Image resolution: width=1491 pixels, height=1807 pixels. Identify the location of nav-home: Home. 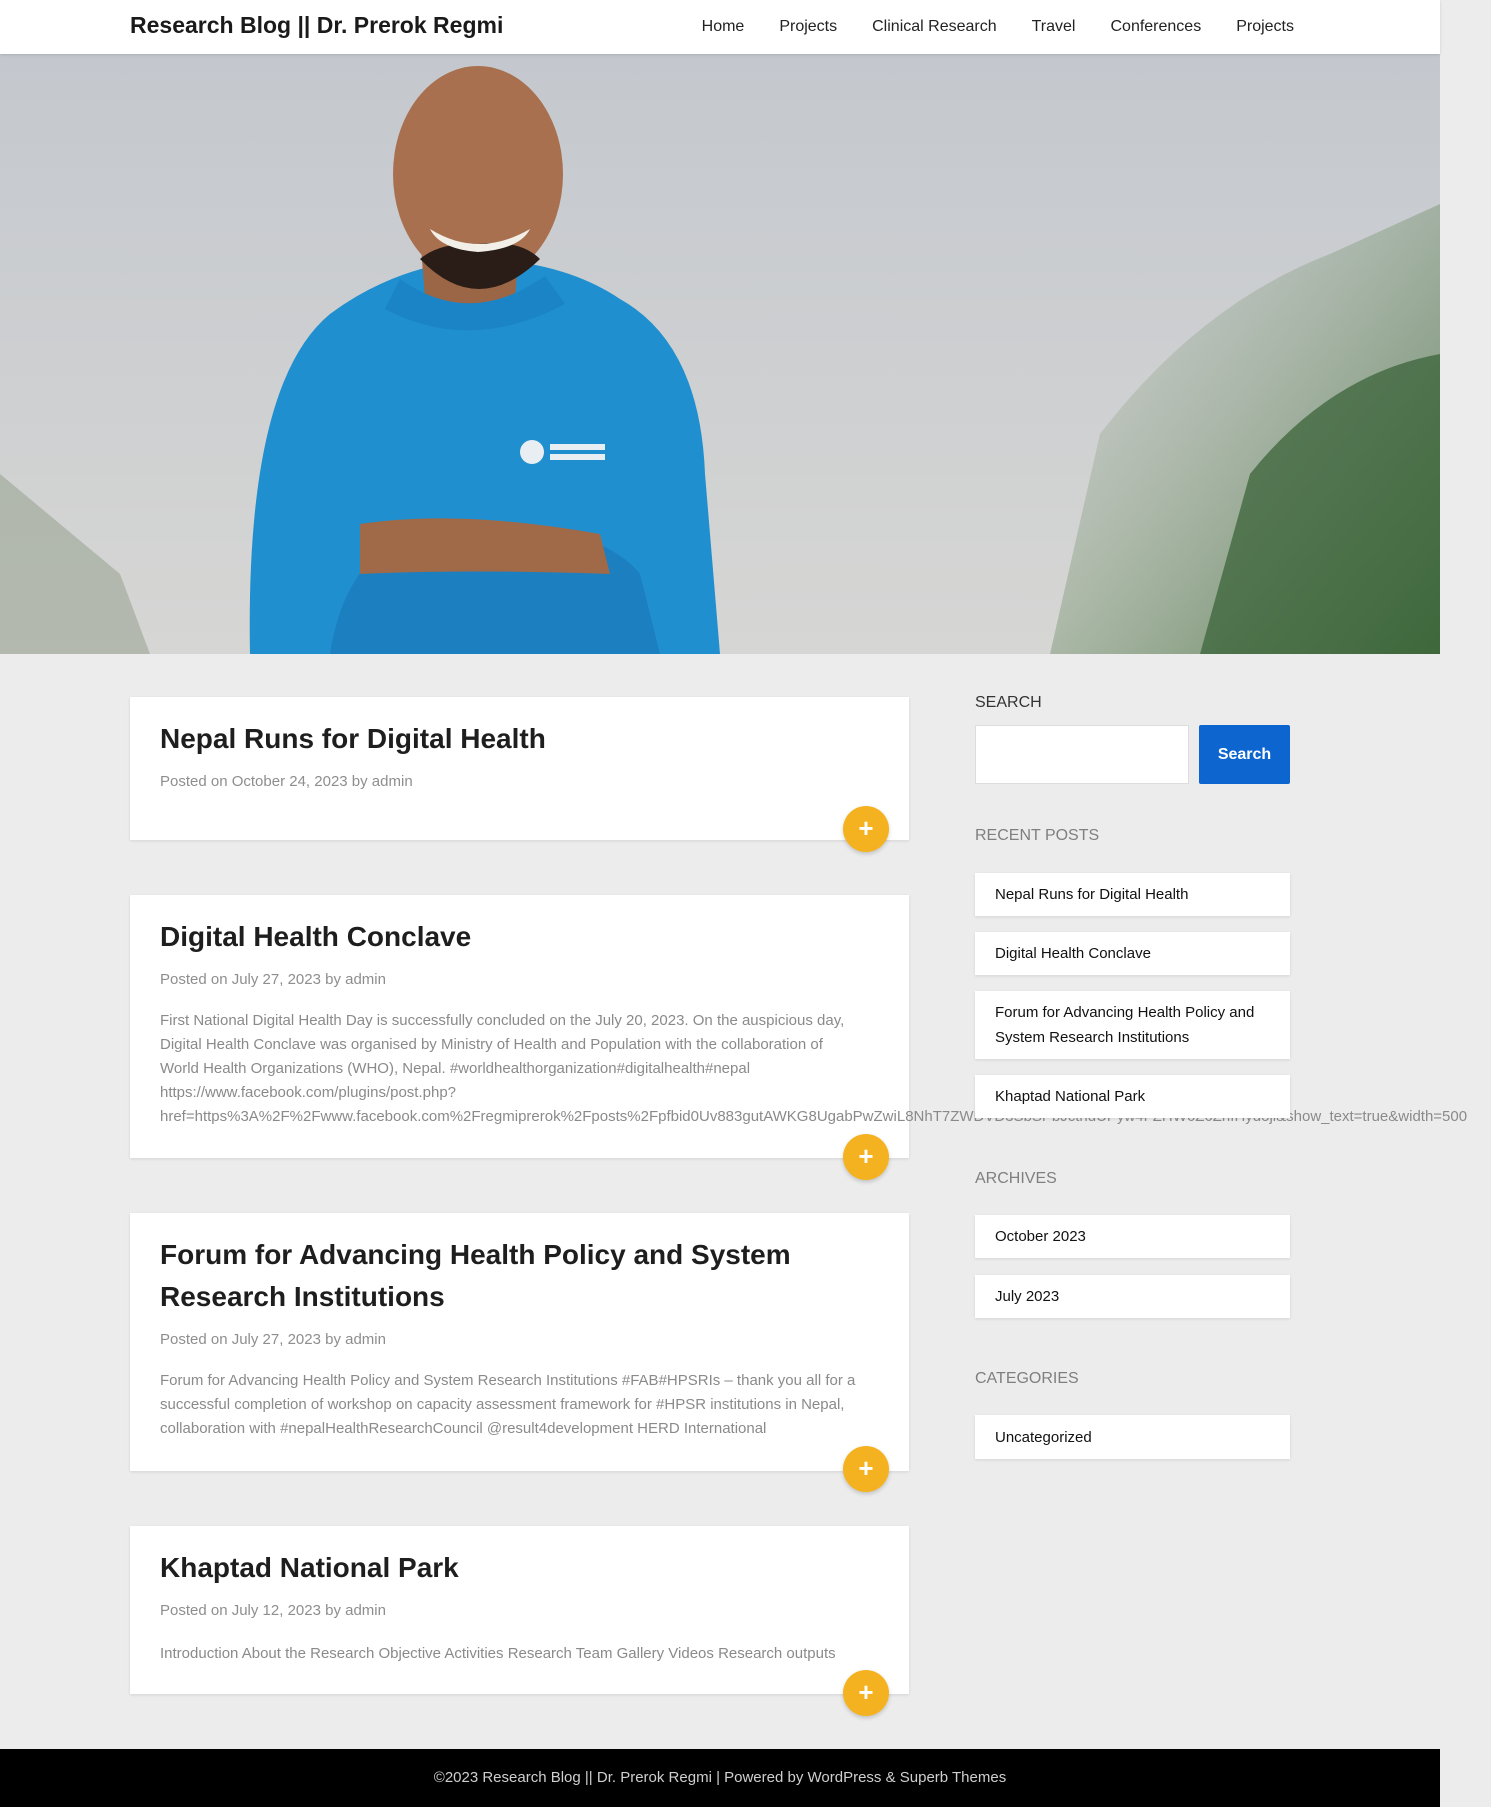
(723, 27).